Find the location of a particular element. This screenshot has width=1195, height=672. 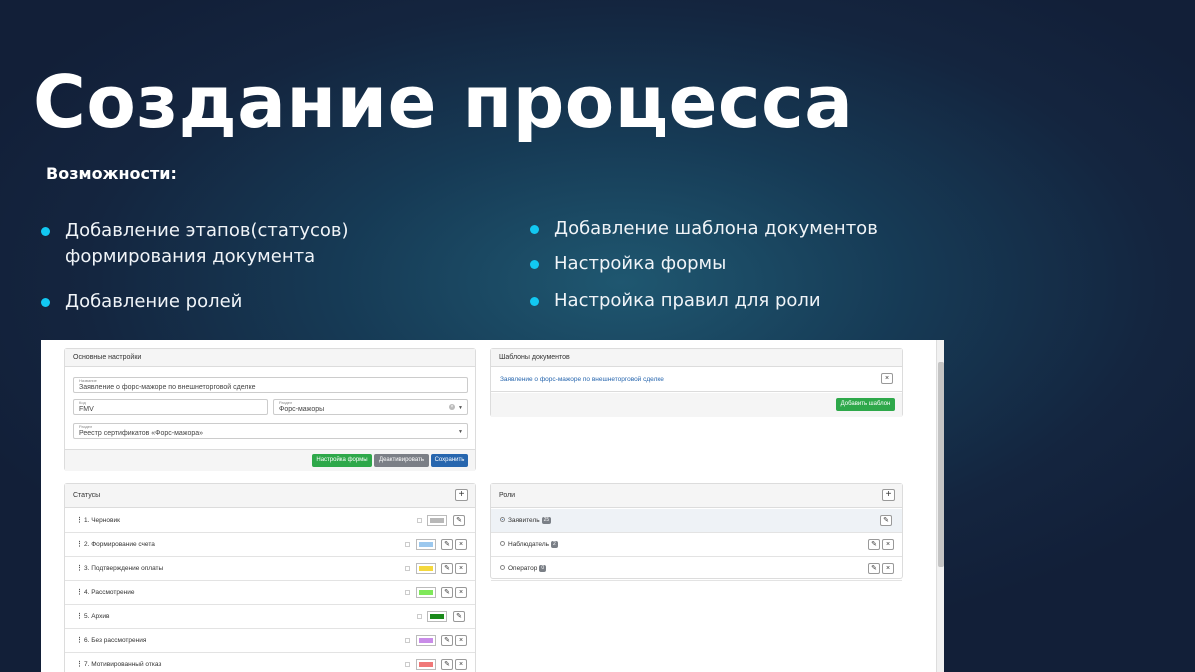

status-row: ⋮ 7. Мотивированный отказ ✎ × is located at coordinates (270, 662).